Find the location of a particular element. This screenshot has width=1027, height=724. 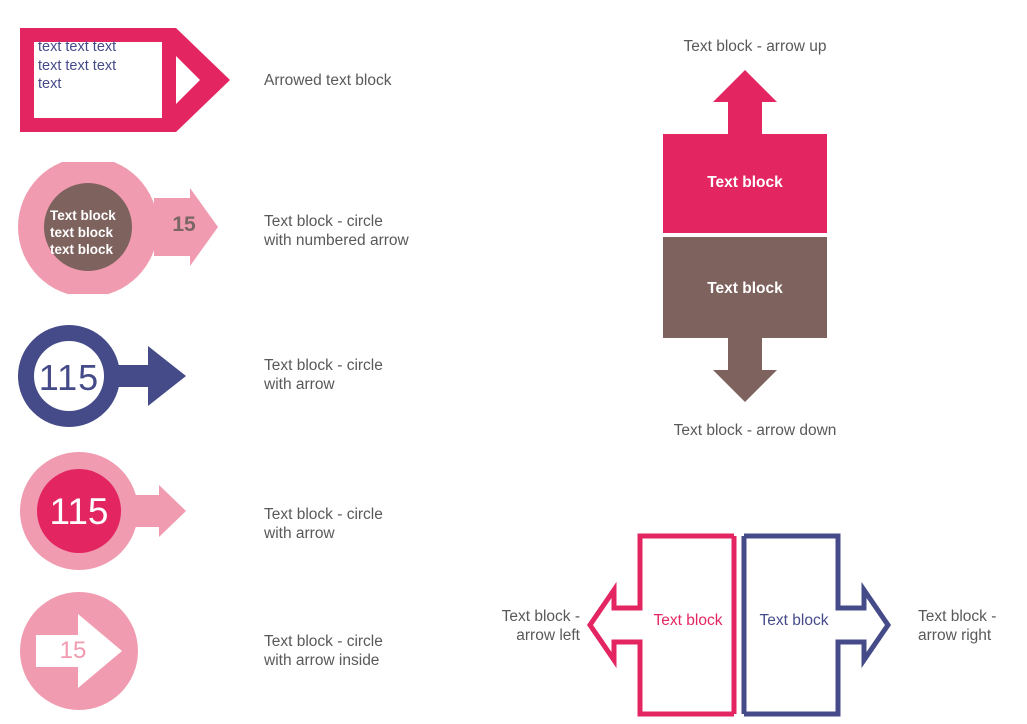

navy-arrow-tail is located at coordinates (149, 376).